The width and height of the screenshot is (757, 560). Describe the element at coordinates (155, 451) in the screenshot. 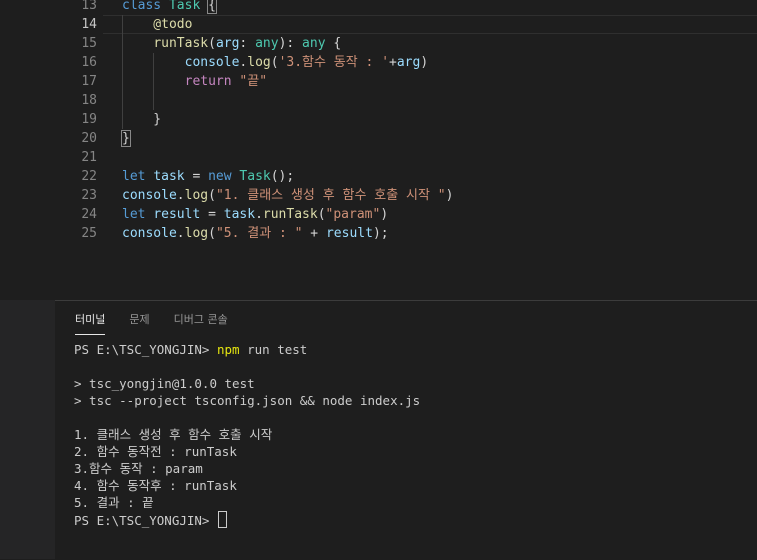

I see `terminal-line: 2. 함수 동작전 : runTask` at that location.